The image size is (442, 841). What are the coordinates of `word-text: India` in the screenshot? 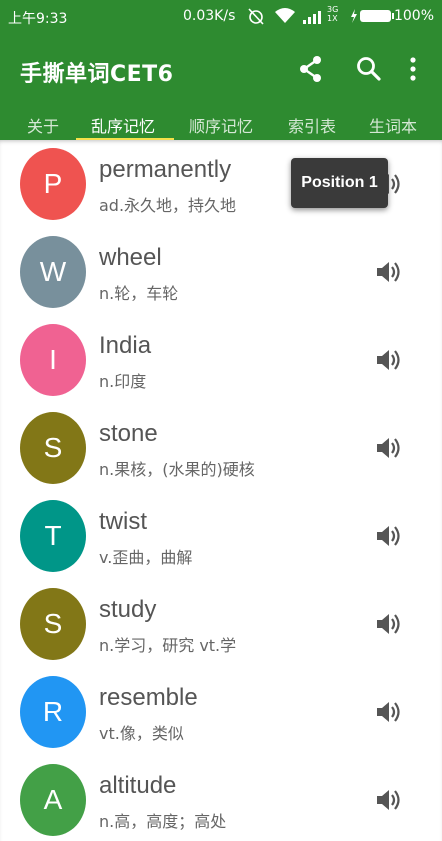 It's located at (125, 345).